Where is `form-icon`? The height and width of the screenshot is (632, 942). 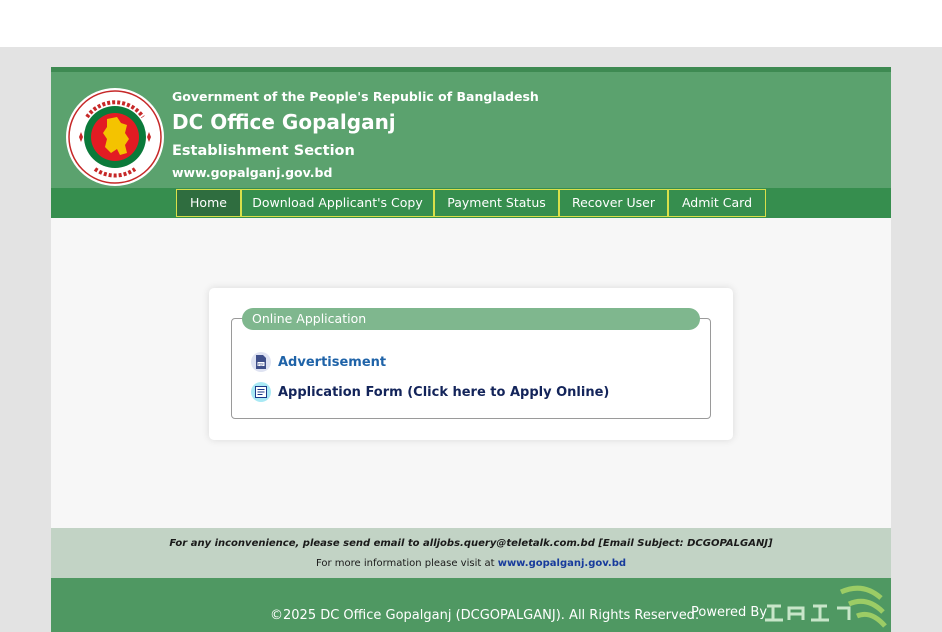
form-icon is located at coordinates (261, 392).